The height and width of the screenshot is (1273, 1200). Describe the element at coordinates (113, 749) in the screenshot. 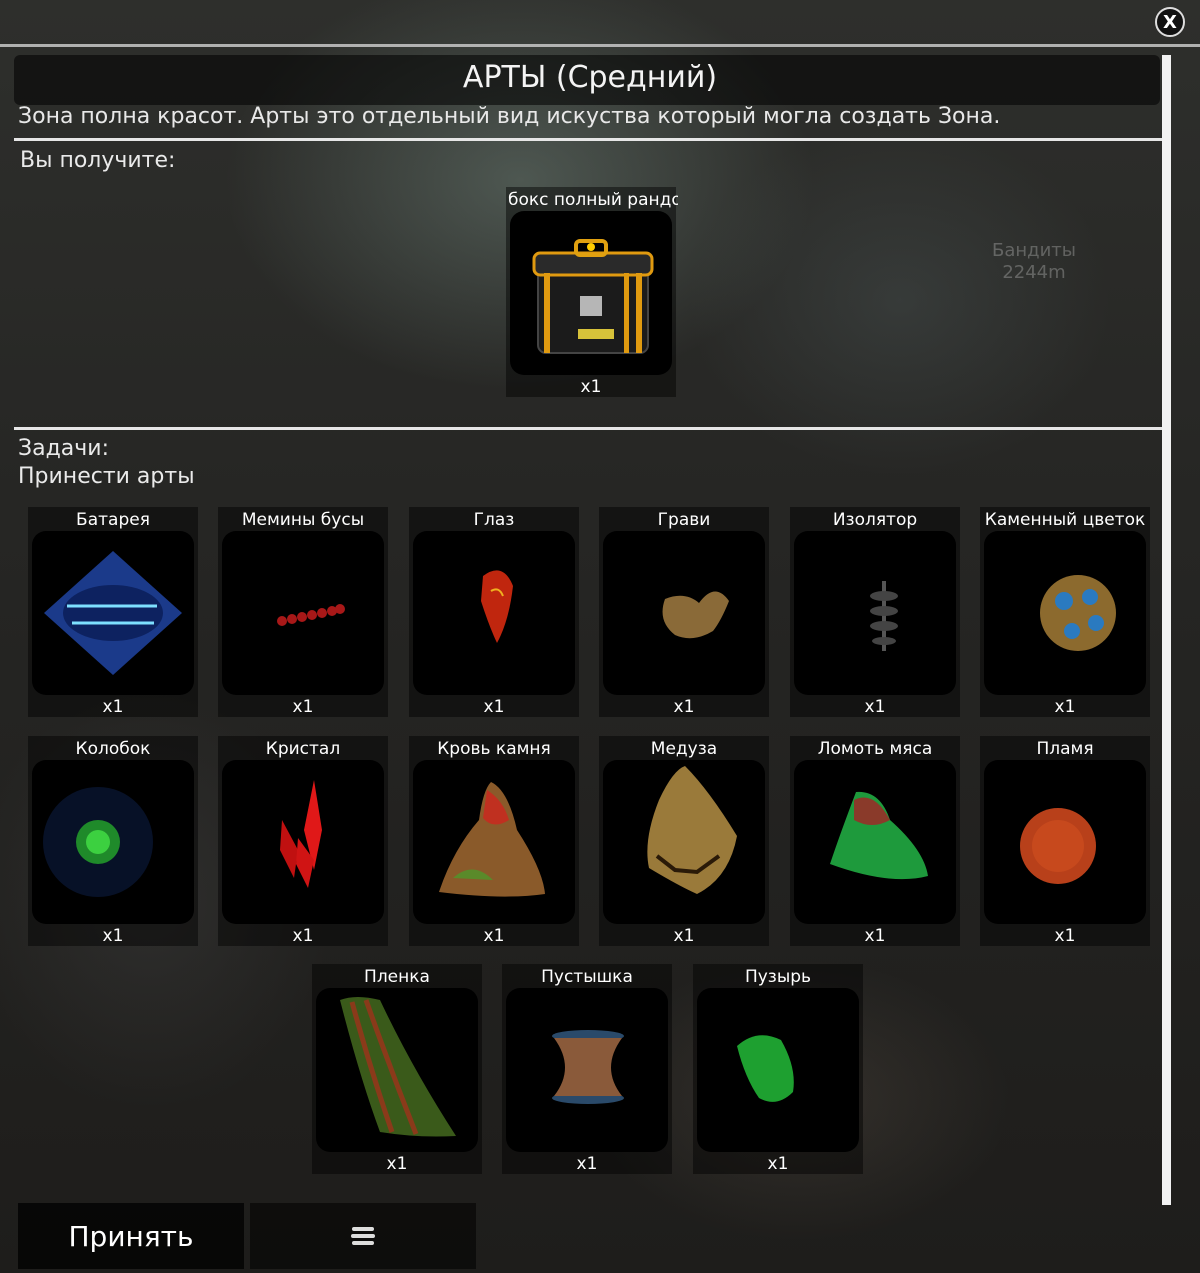

I see `task-name: Колобок` at that location.